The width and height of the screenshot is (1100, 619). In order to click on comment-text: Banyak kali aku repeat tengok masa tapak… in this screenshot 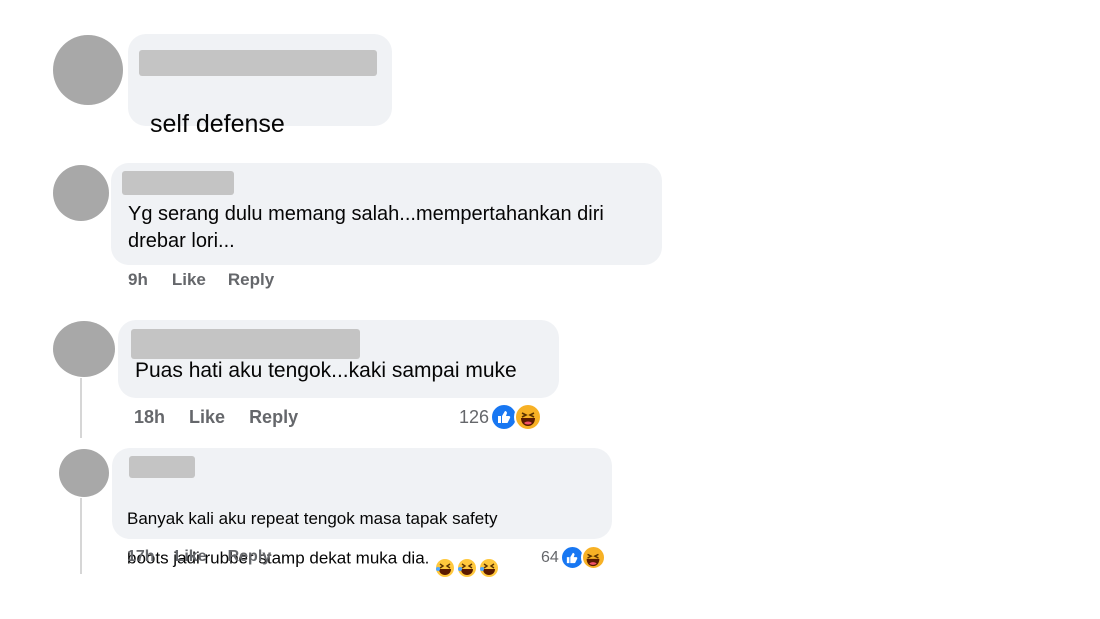, I will do `click(313, 533)`.